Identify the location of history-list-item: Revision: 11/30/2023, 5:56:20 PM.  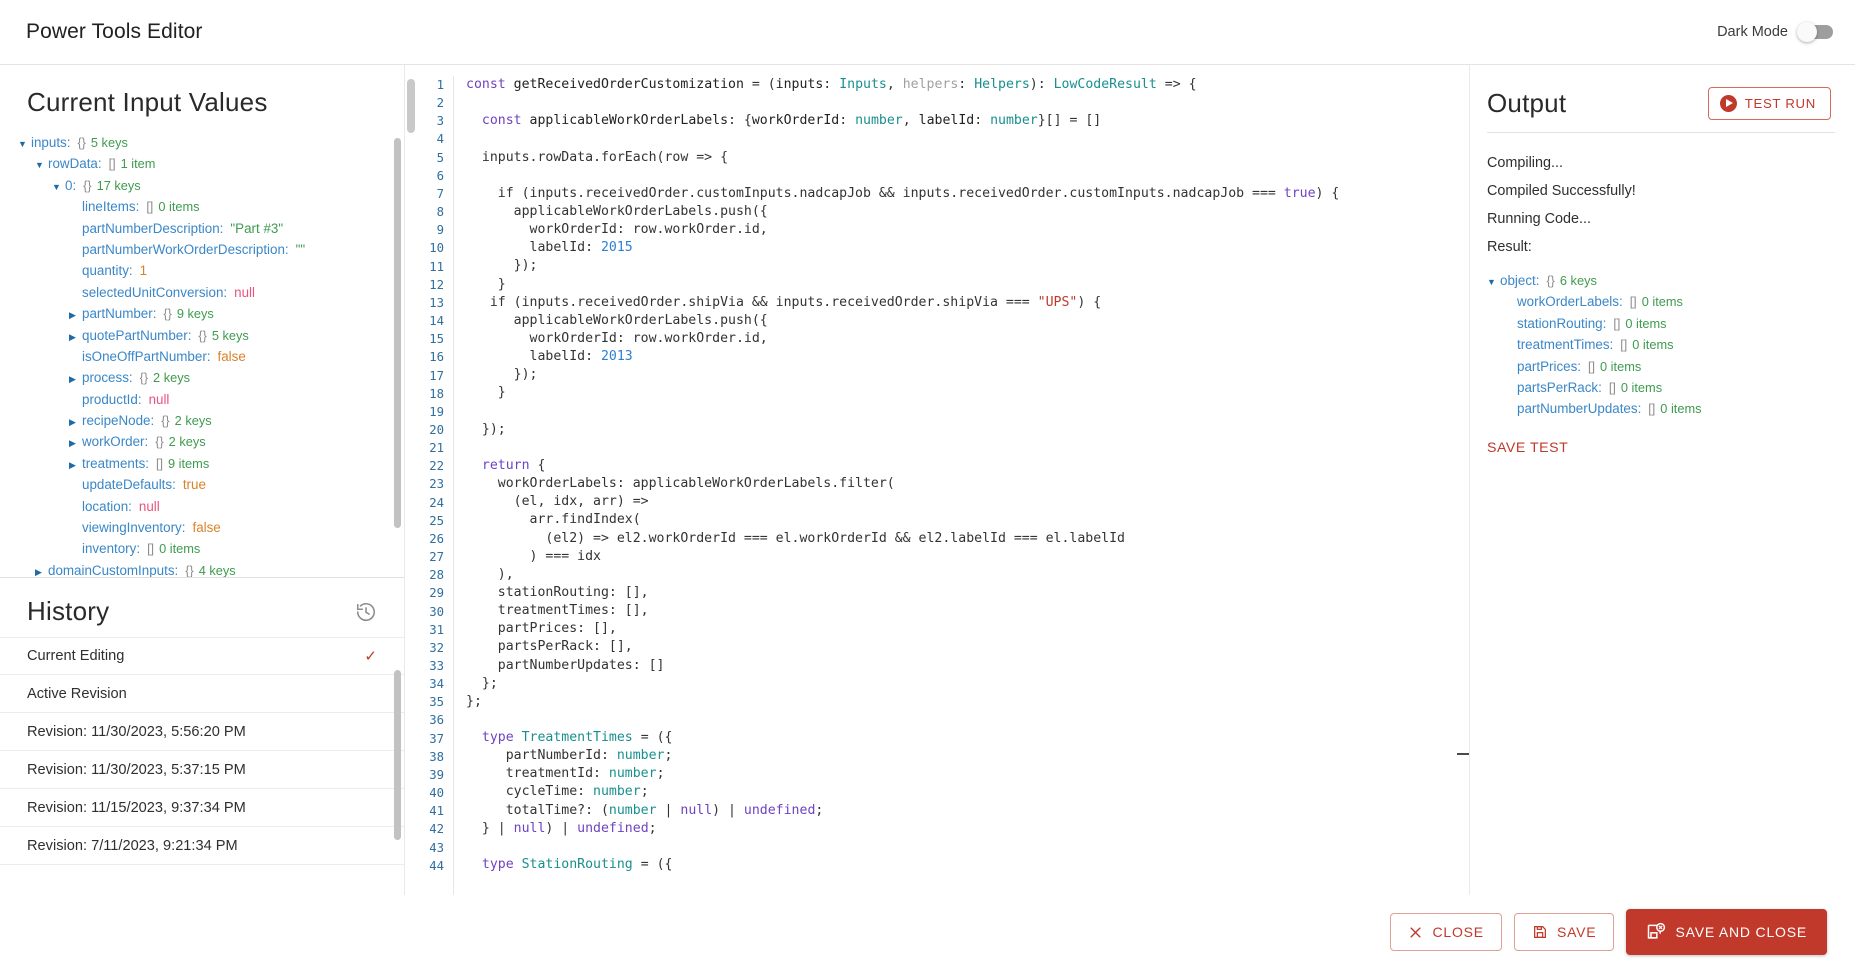
(202, 732).